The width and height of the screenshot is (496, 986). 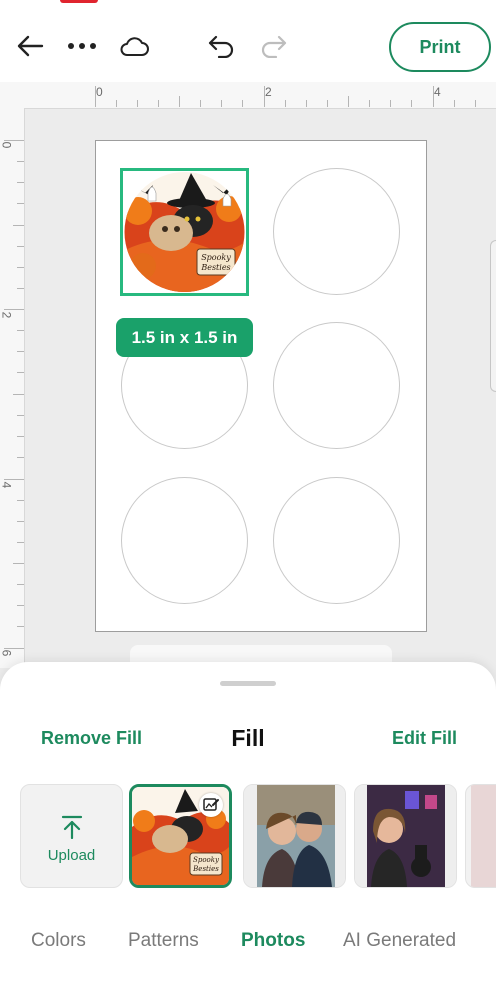 What do you see at coordinates (184, 337) in the screenshot?
I see `selection-size-badge: 1.5 in x 1.5 in` at bounding box center [184, 337].